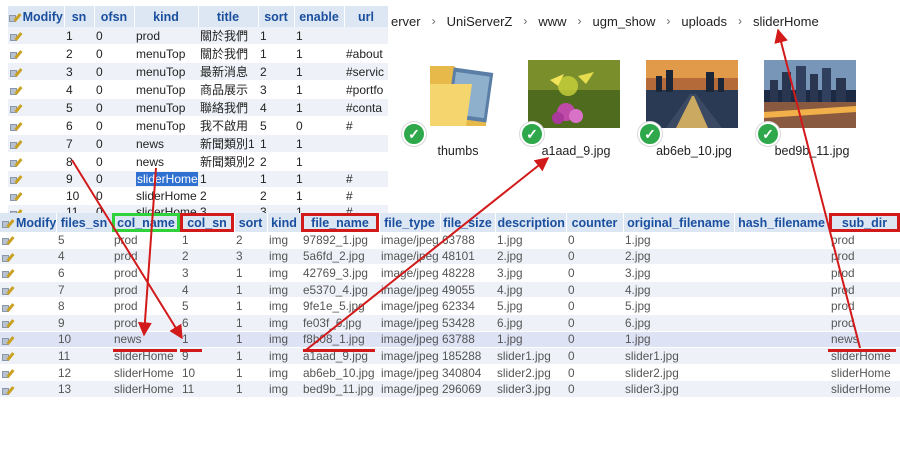 The height and width of the screenshot is (468, 900). I want to click on files-col-header: sort, so click(251, 222).